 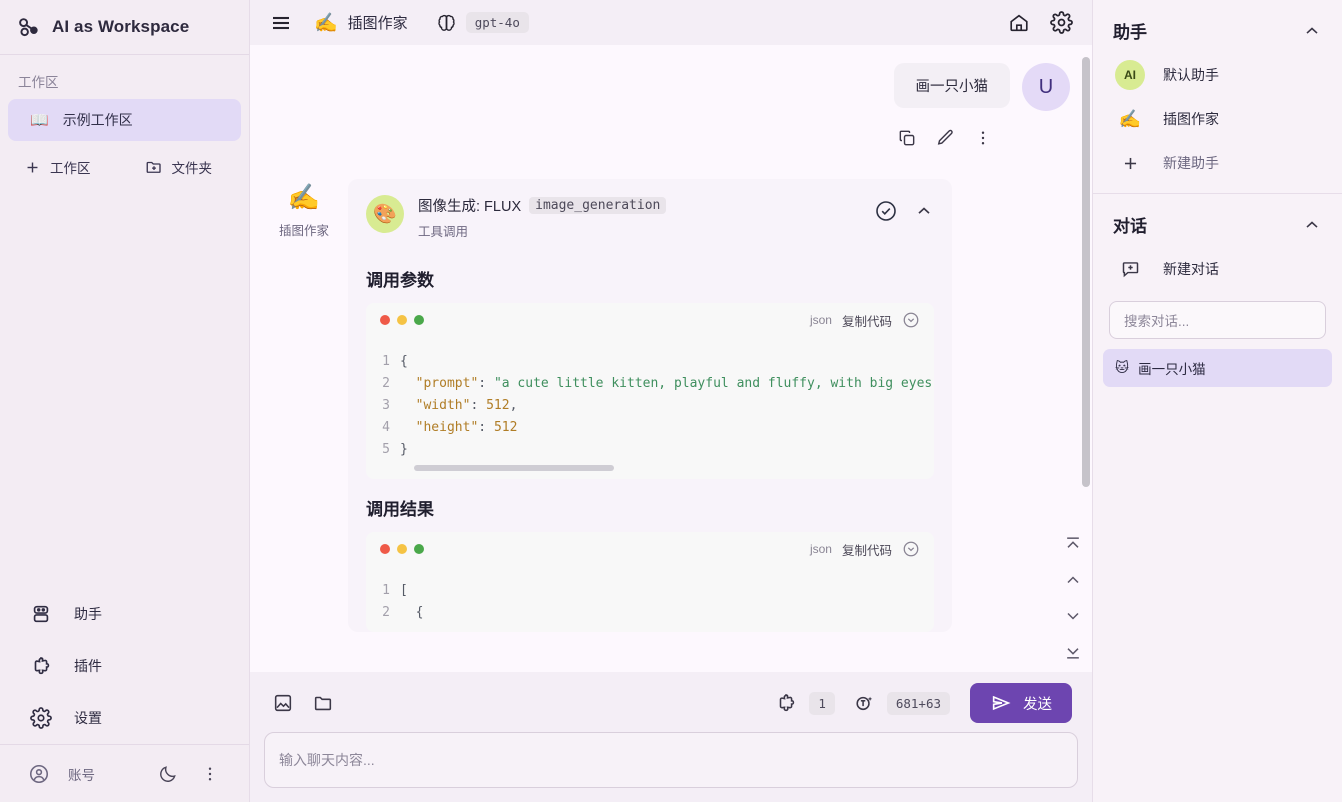 I want to click on account-icon, so click(x=39, y=774).